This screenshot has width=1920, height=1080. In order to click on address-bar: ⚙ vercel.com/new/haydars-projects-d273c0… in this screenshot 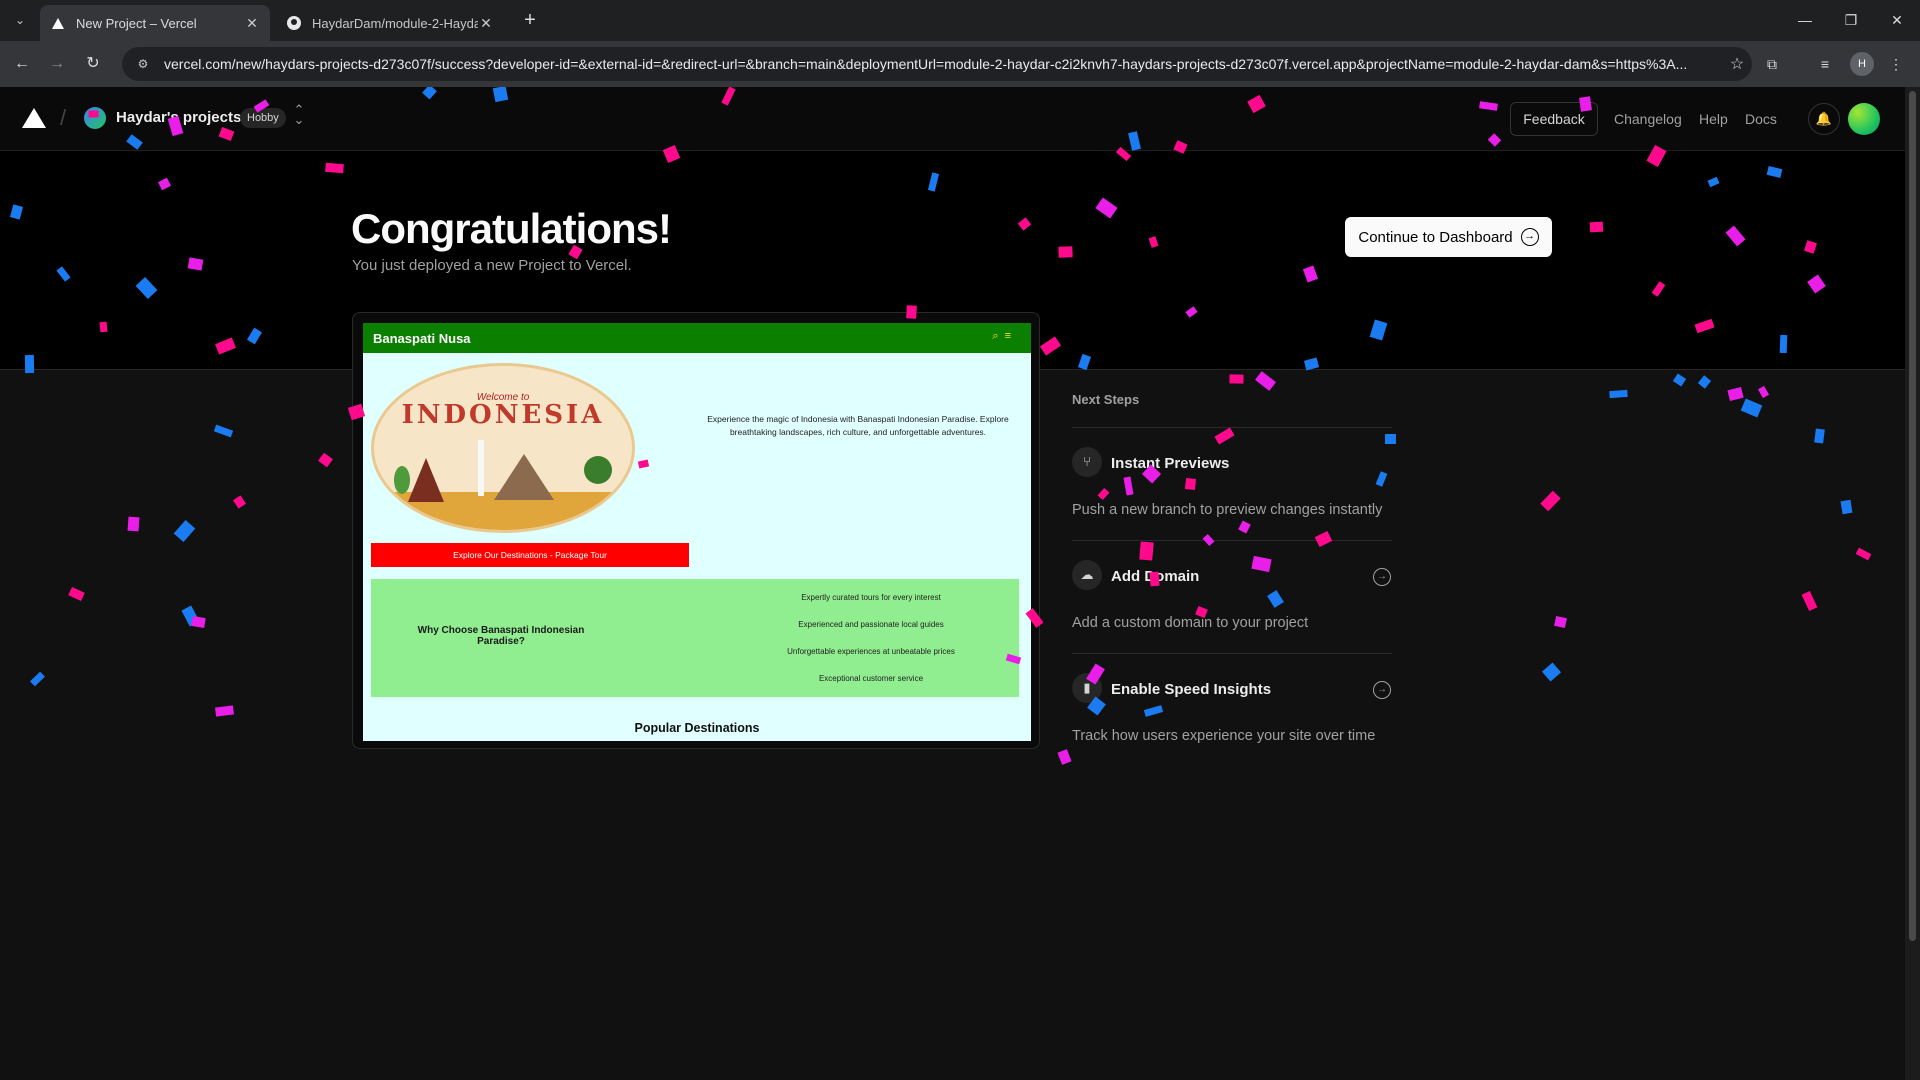, I will do `click(937, 64)`.